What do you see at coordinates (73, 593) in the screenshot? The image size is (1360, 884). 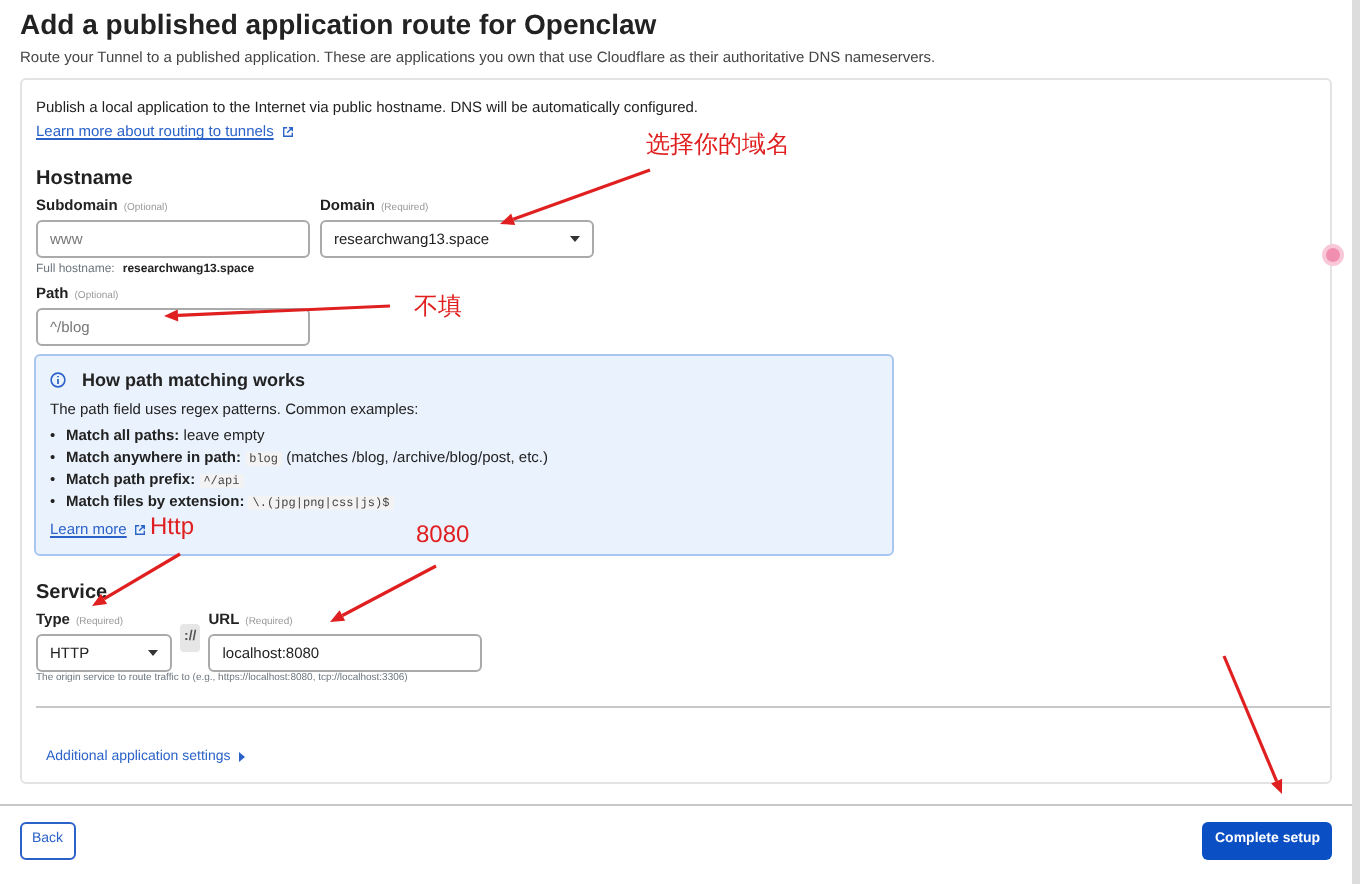 I see `section-heading: Service` at bounding box center [73, 593].